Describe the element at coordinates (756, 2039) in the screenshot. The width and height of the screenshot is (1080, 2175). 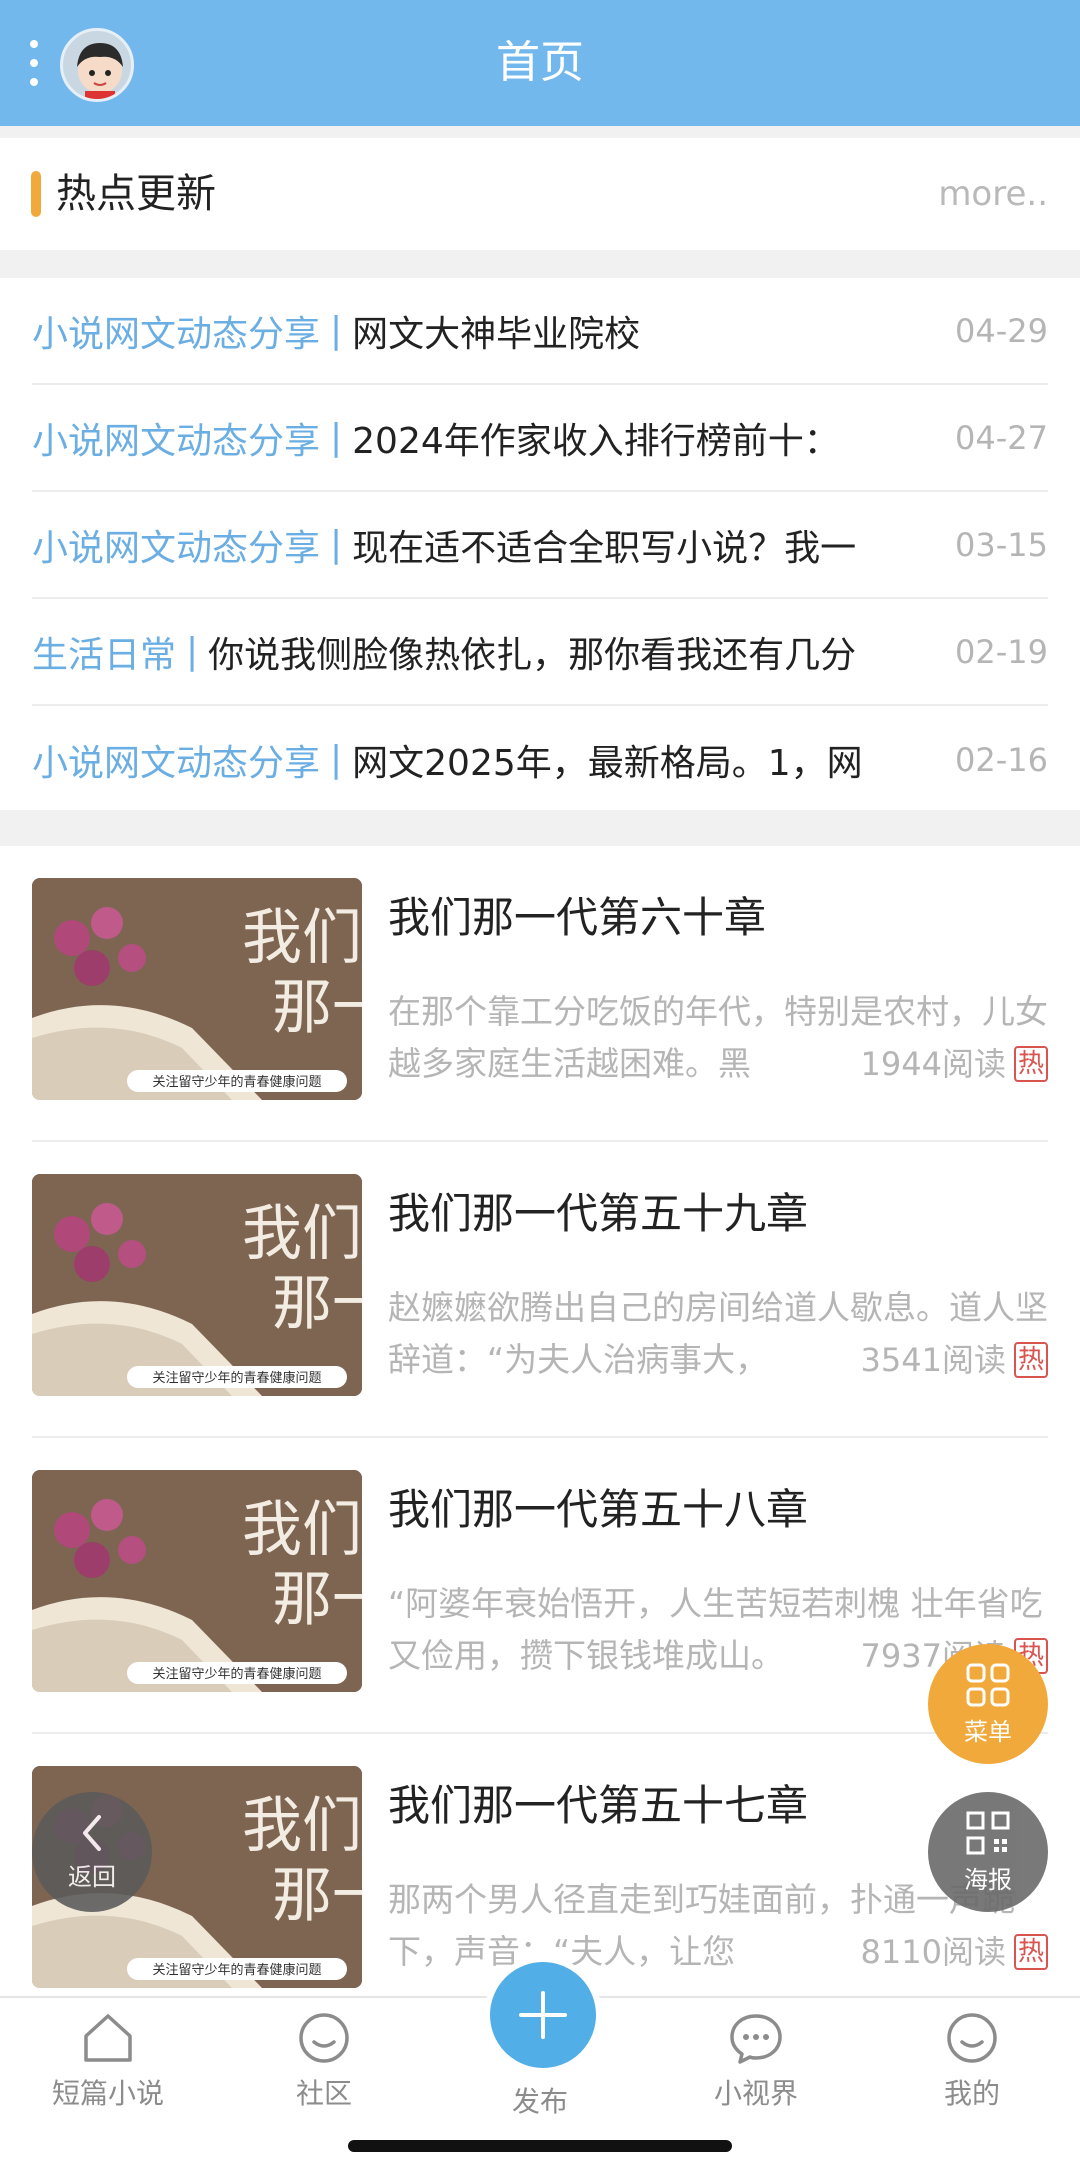
I see `chat-bubble-icon` at that location.